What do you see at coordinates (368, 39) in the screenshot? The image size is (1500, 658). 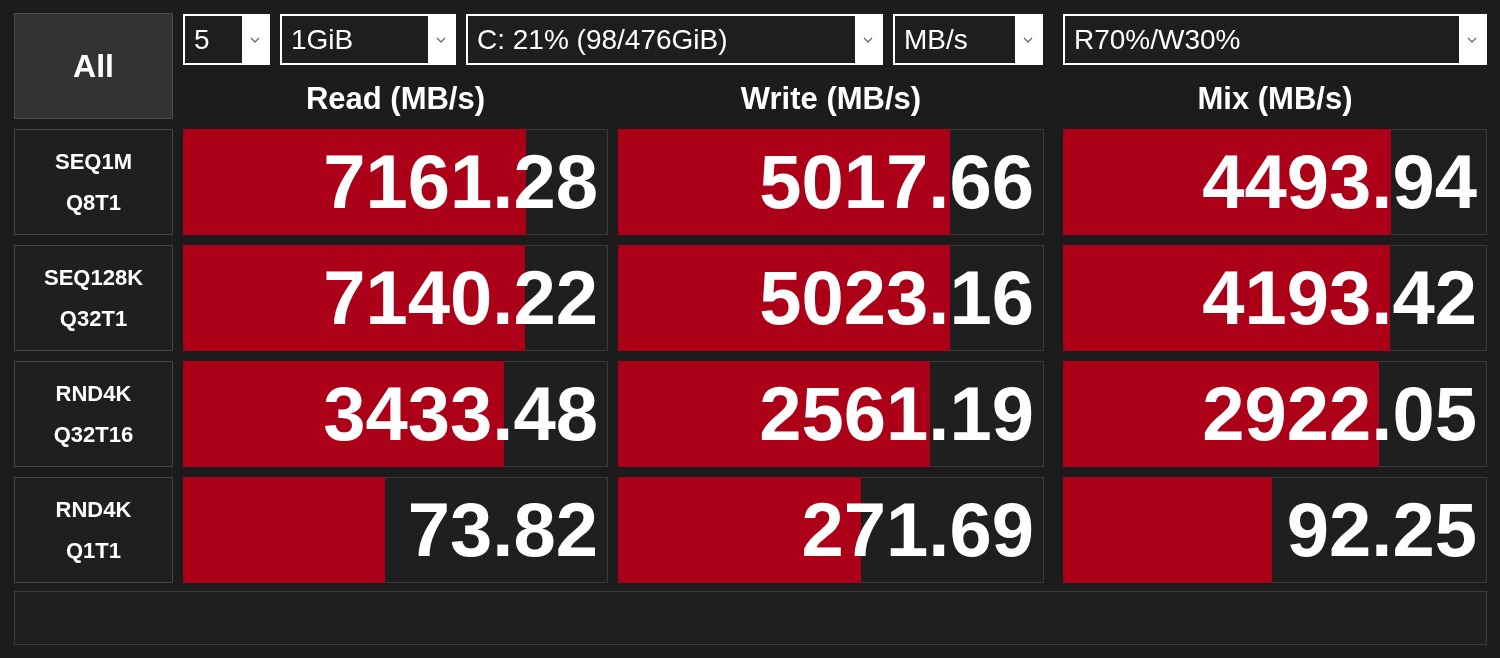 I see `size-dropdown: 1GiB` at bounding box center [368, 39].